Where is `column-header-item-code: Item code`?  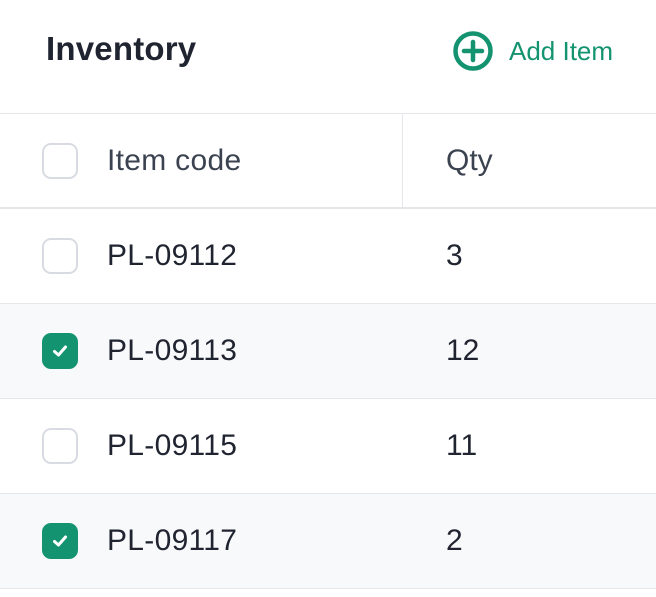 column-header-item-code: Item code is located at coordinates (174, 161).